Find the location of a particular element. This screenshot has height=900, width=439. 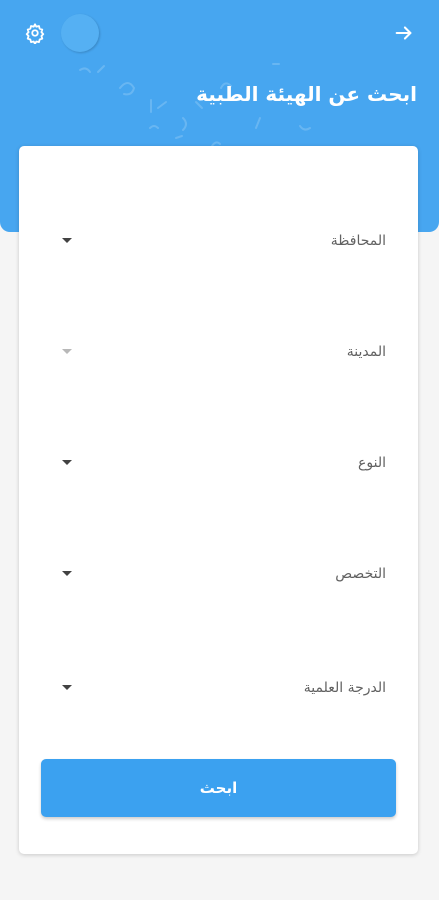

arrow-right-icon is located at coordinates (403, 33).